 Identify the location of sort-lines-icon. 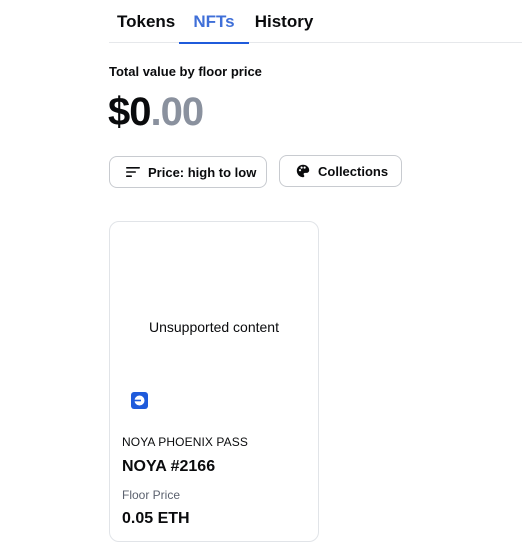
(133, 172).